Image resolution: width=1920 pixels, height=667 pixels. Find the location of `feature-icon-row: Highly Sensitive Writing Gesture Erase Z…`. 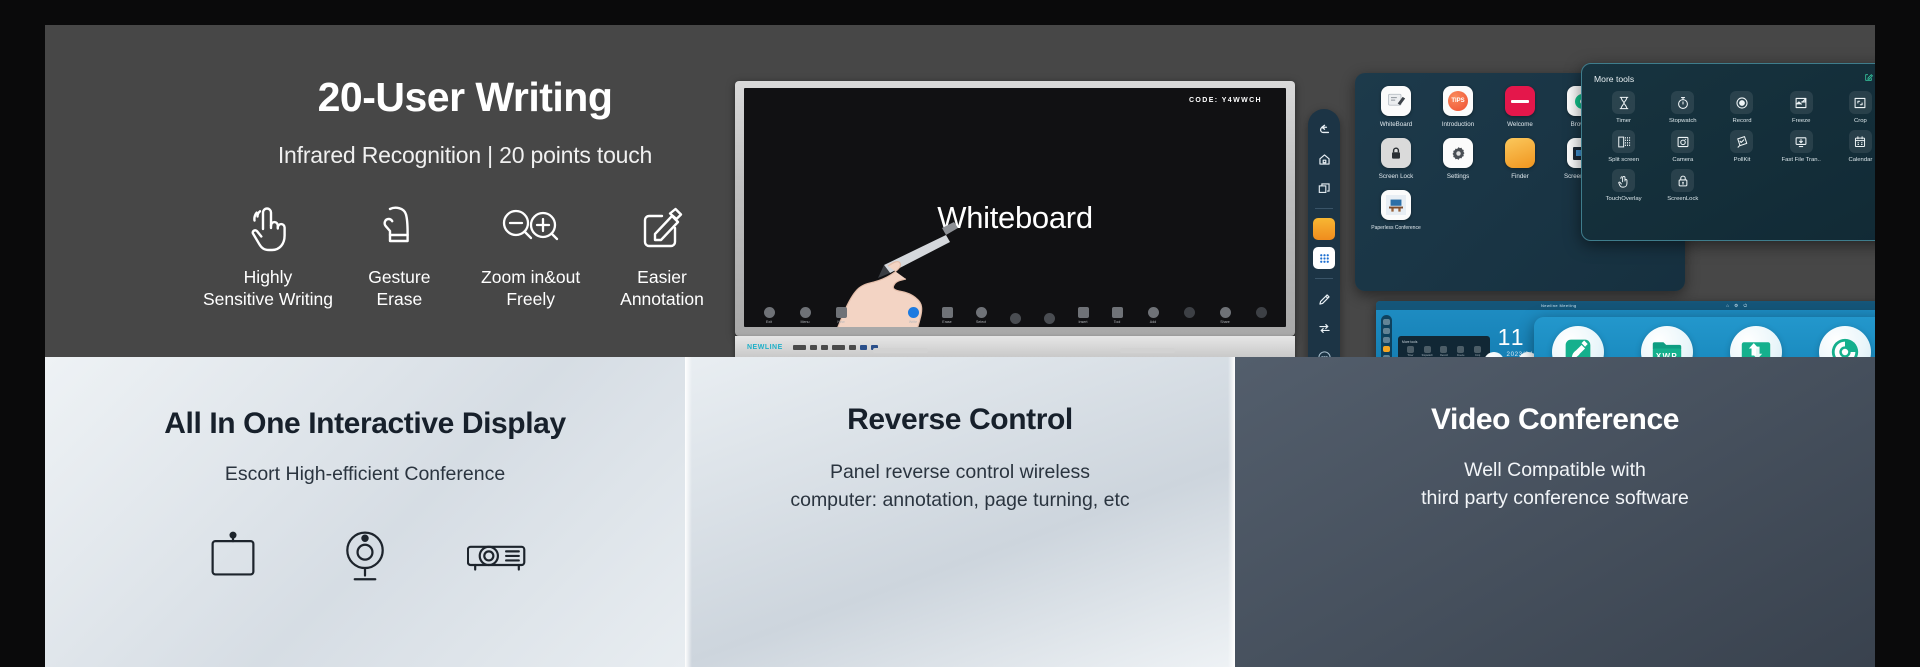

feature-icon-row: Highly Sensitive Writing Gesture Erase Z… is located at coordinates (465, 256).